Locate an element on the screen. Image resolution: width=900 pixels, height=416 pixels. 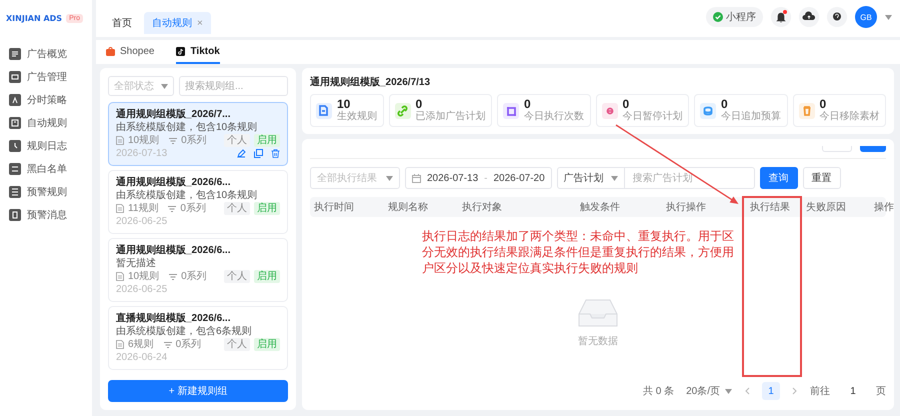
chevron-right-icon is located at coordinates (795, 391).